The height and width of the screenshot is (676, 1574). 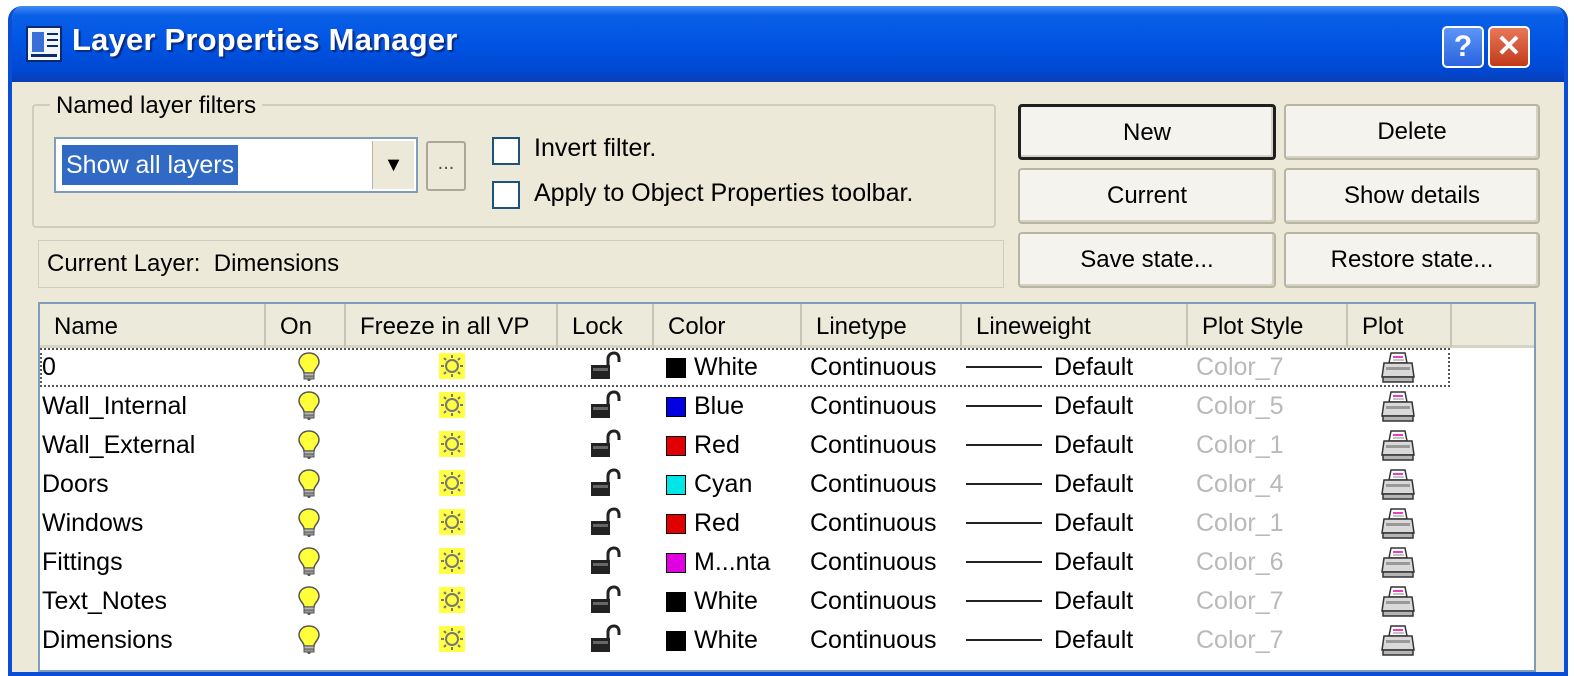 What do you see at coordinates (788, 562) in the screenshot?
I see `layer-row: Fittings M...nta Continuous Default Color_6` at bounding box center [788, 562].